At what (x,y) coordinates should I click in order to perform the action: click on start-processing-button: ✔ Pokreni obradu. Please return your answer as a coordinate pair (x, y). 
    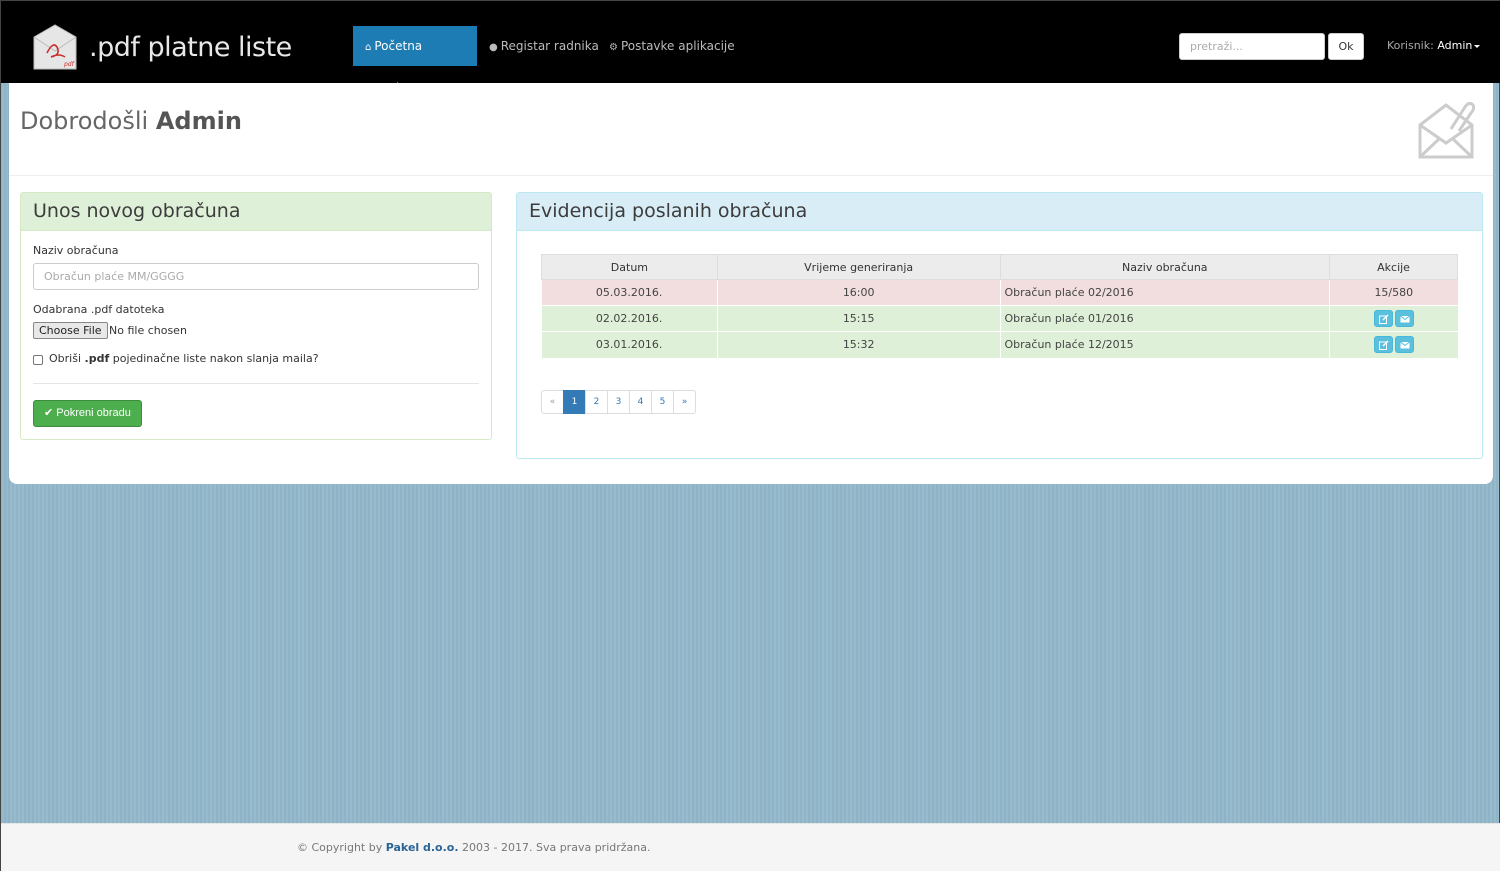
    Looking at the image, I should click on (87, 413).